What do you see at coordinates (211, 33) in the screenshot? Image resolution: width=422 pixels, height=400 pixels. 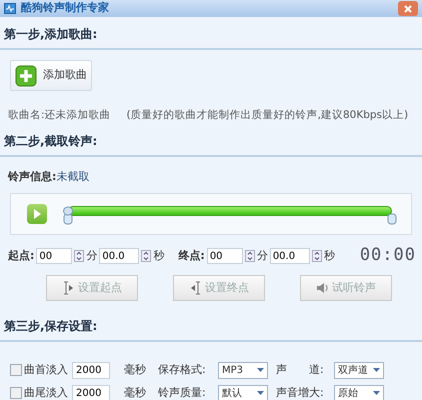 I see `section-heading: 第一步,添加歌曲:` at bounding box center [211, 33].